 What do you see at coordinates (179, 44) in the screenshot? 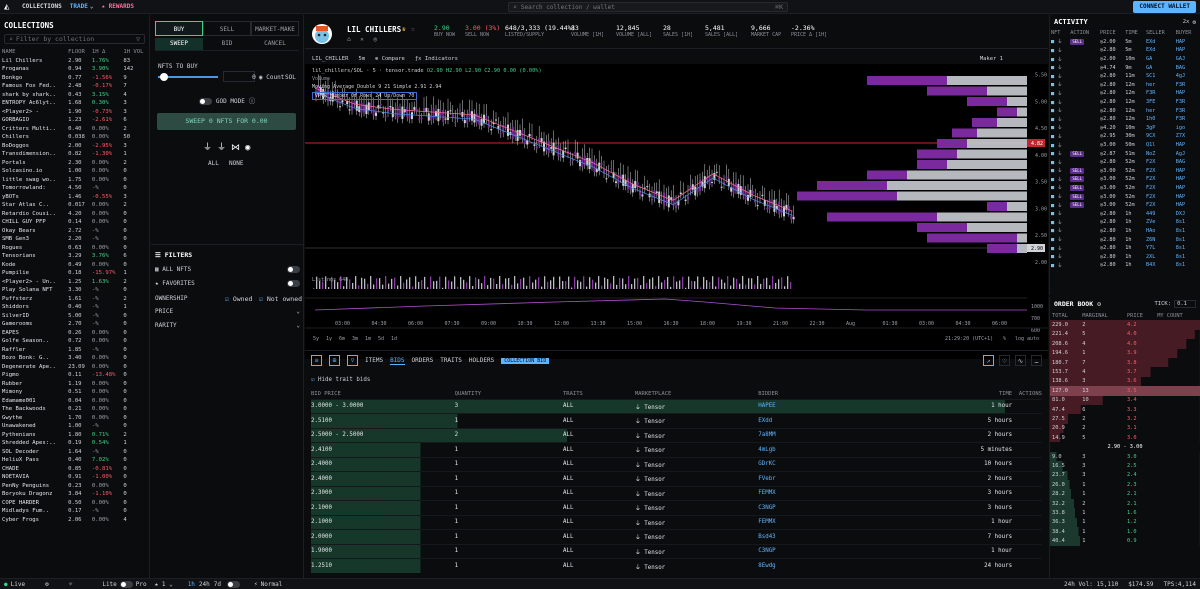
I see `subtab-sweep: SWEEP` at bounding box center [179, 44].